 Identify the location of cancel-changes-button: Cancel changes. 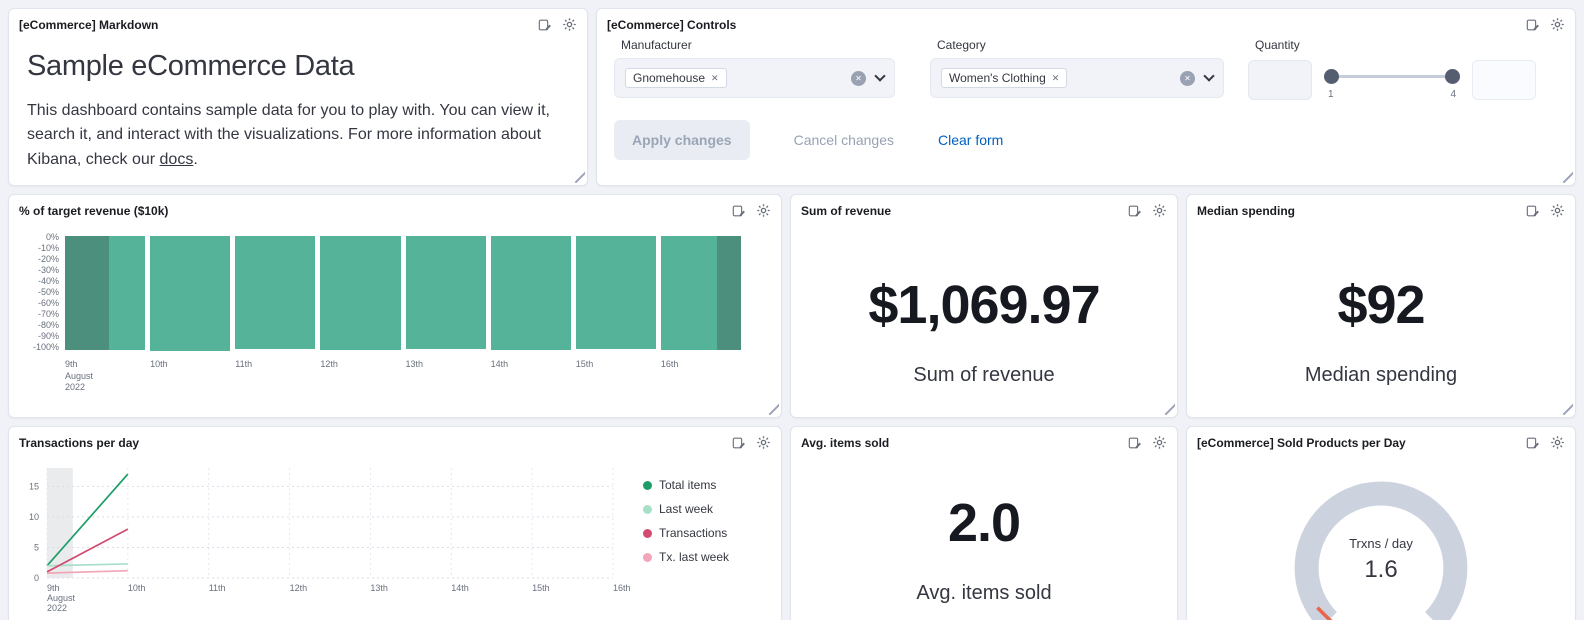
(844, 140).